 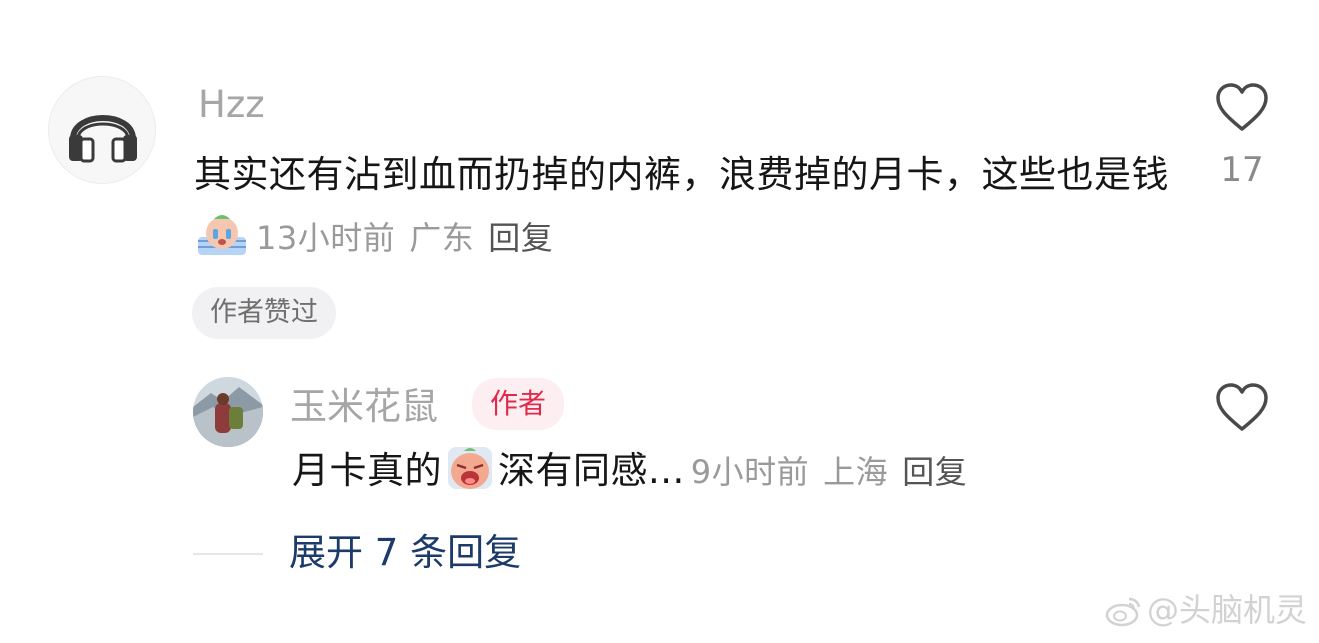 What do you see at coordinates (442, 238) in the screenshot?
I see `comment-location: 广东` at bounding box center [442, 238].